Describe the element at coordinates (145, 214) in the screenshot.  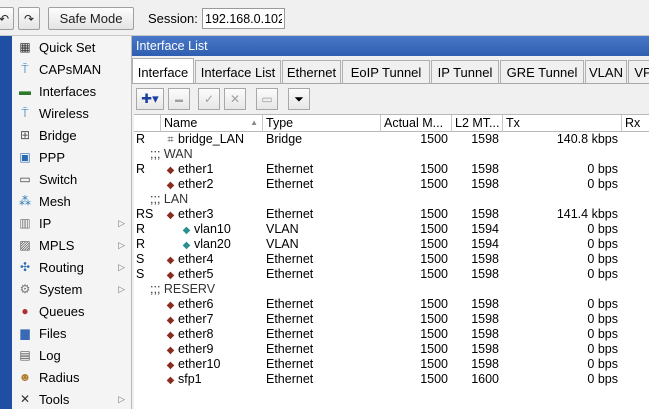
I see `flags-cell: RS` at that location.